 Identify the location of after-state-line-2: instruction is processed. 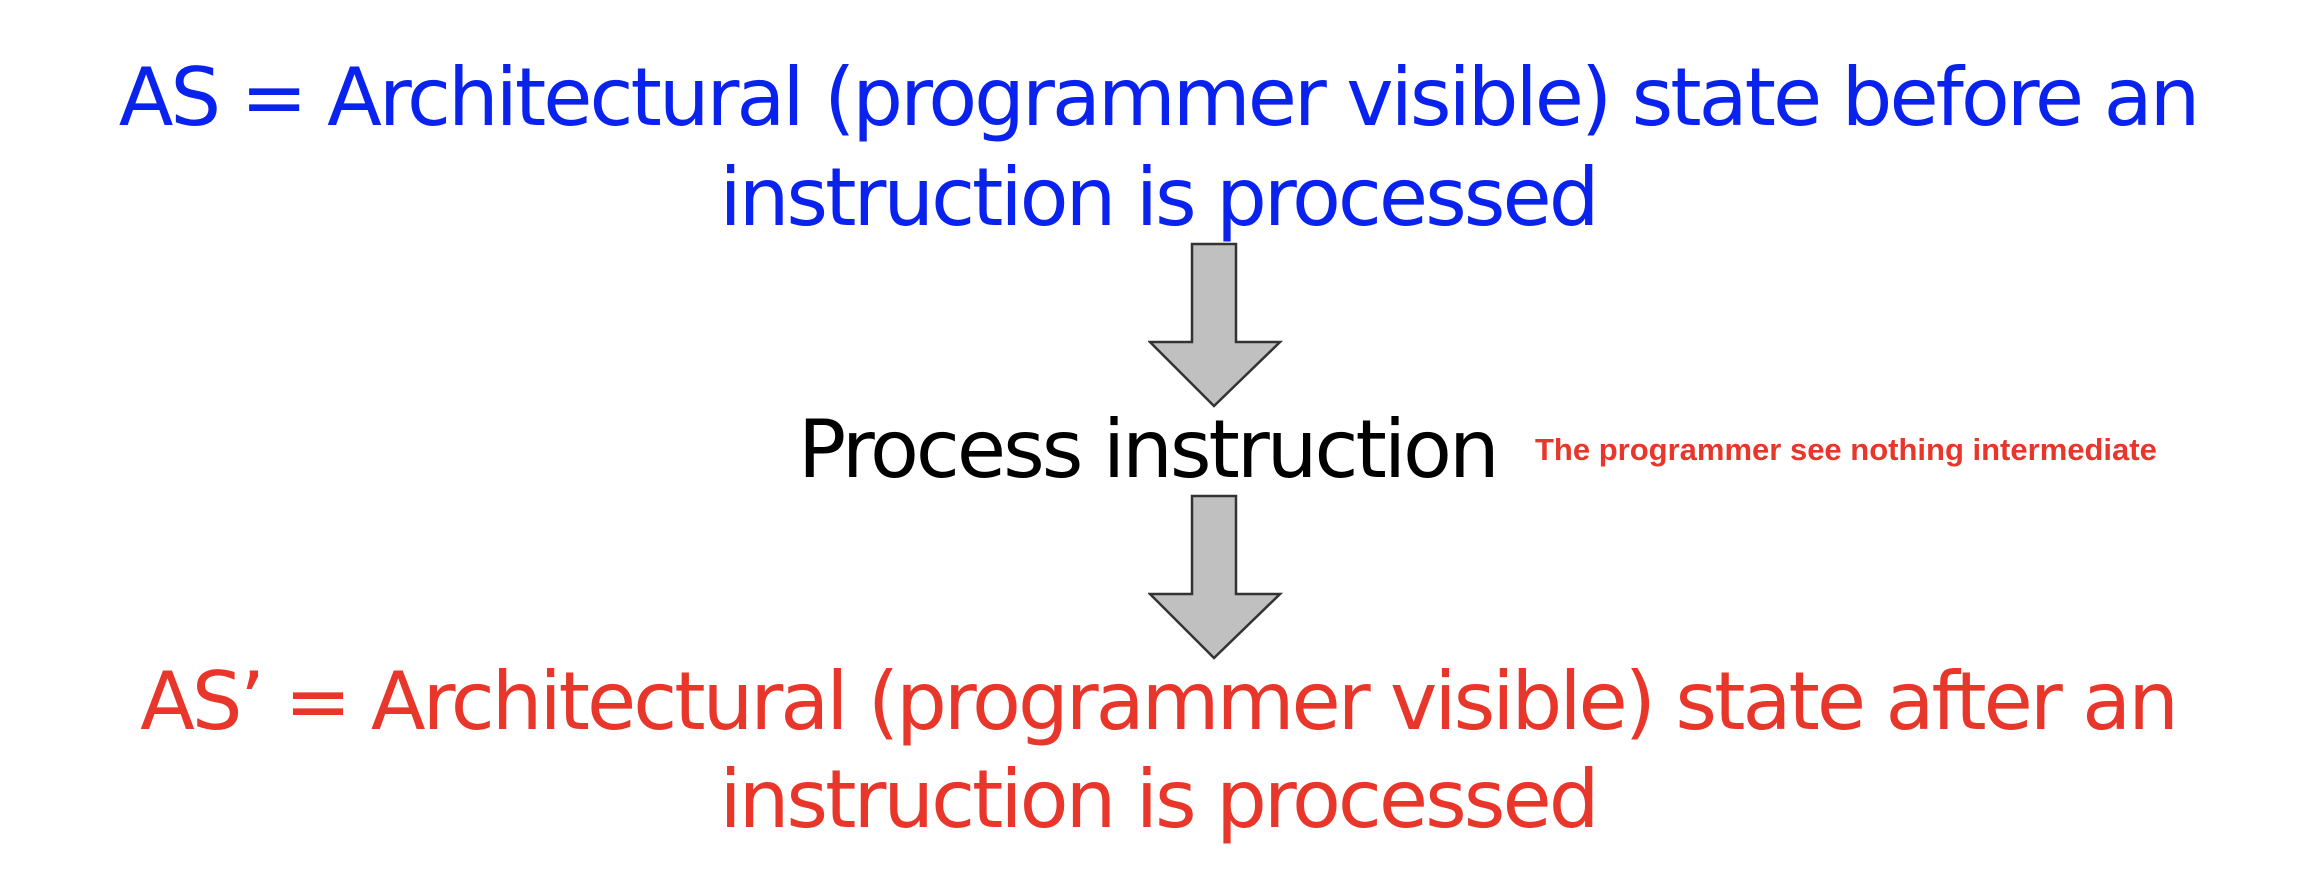
(1159, 799).